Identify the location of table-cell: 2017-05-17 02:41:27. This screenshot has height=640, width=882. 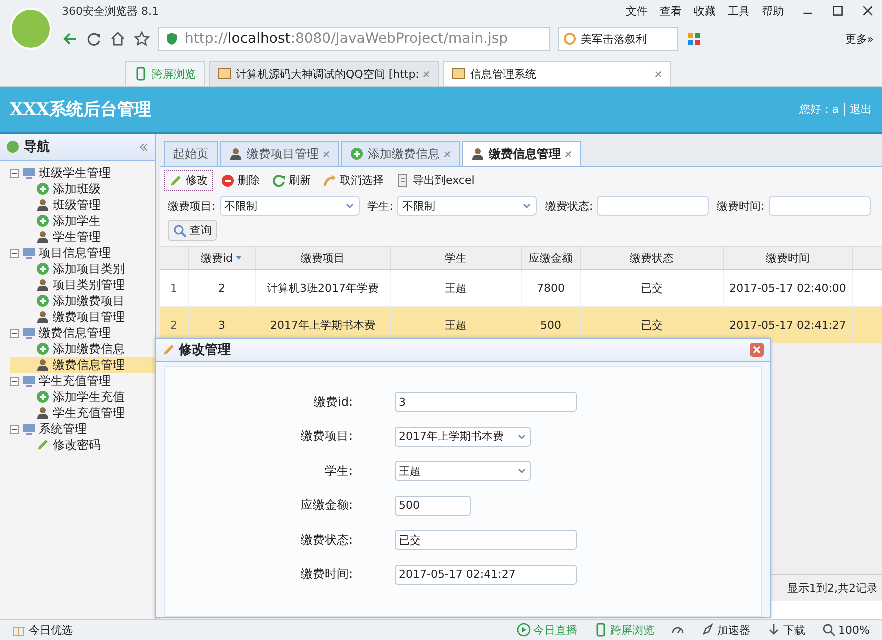
(788, 325).